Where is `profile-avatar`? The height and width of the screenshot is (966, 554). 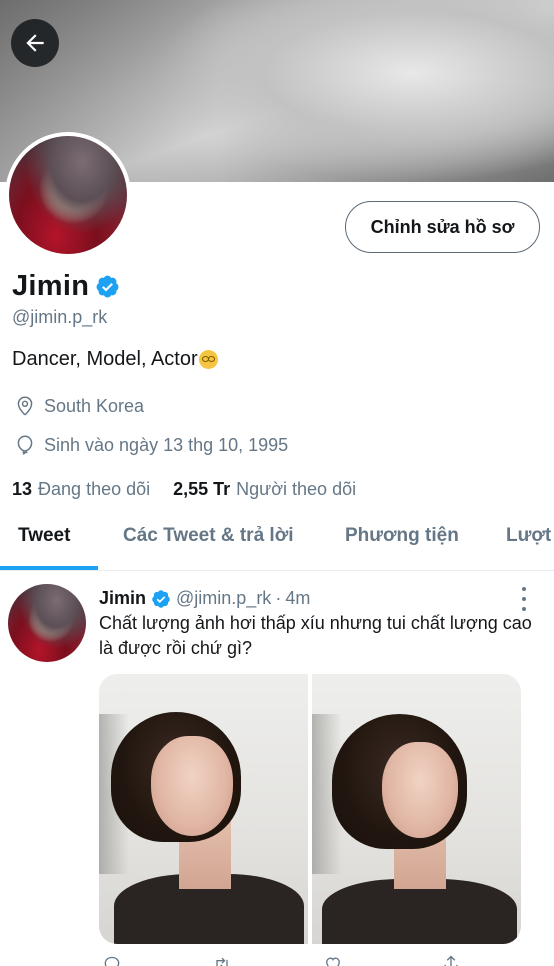 profile-avatar is located at coordinates (68, 195).